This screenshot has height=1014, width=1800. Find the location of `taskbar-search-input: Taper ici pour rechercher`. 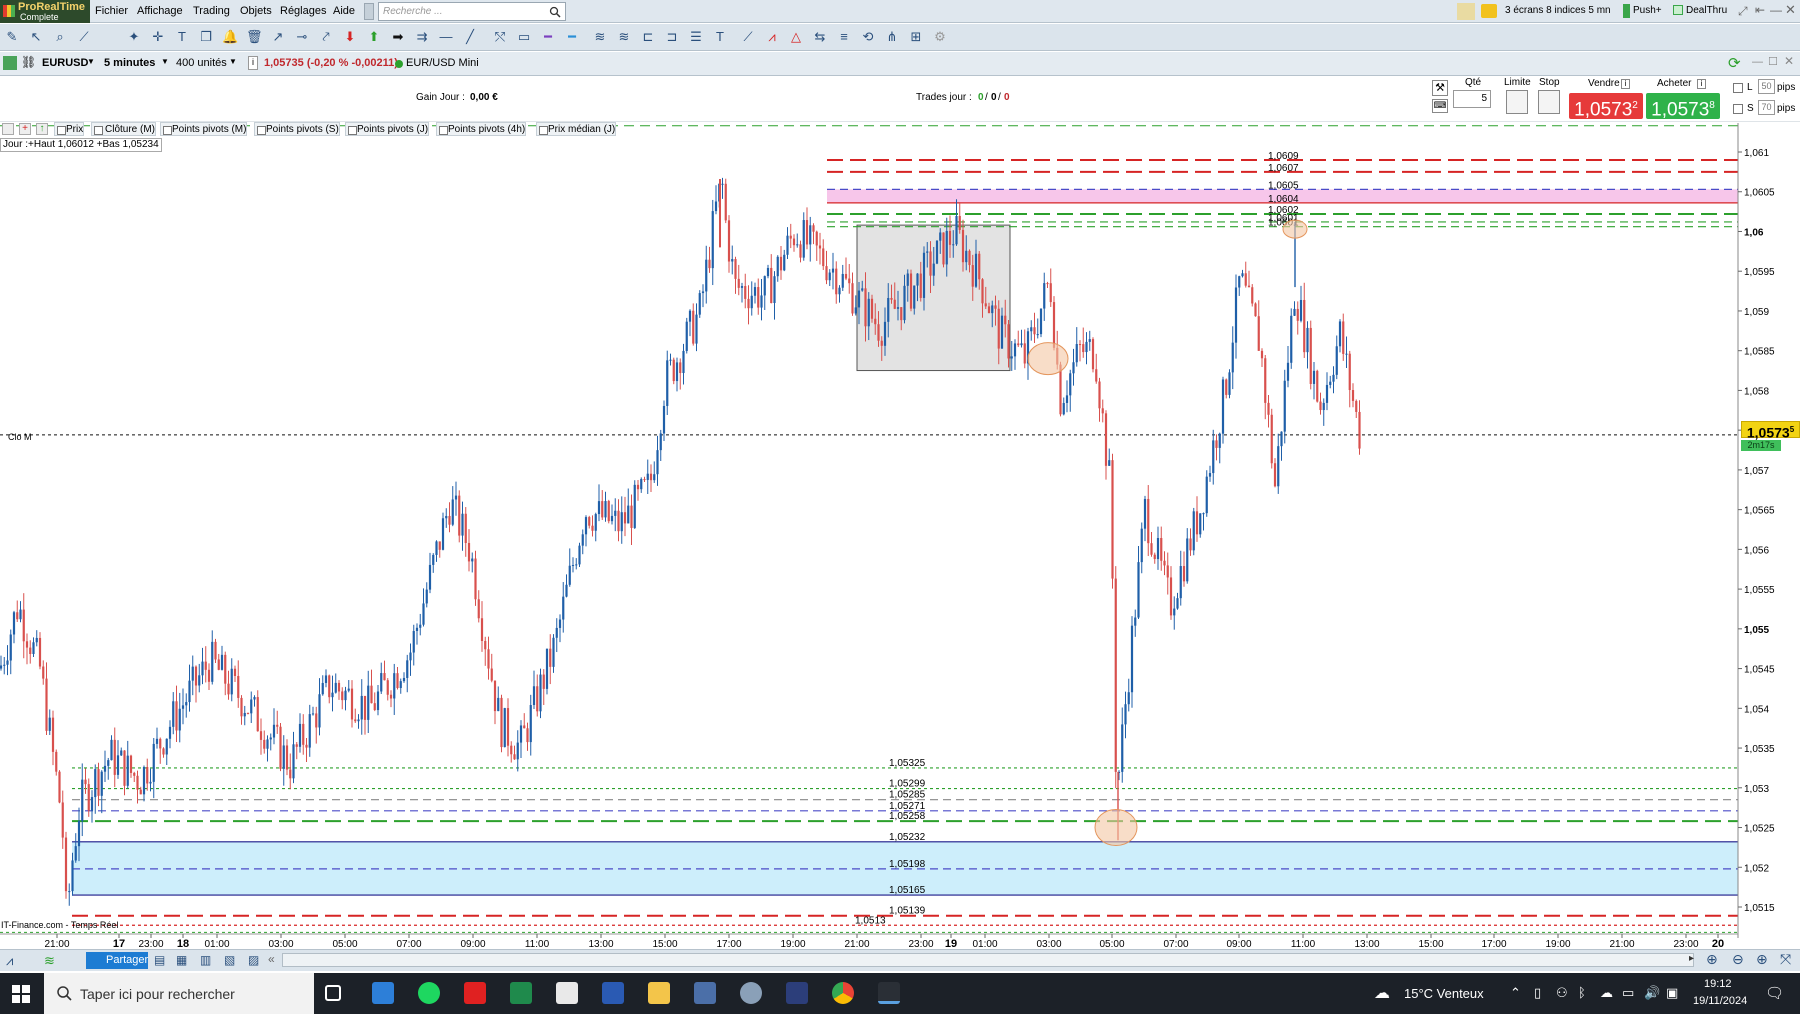

taskbar-search-input: Taper ici pour rechercher is located at coordinates (157, 994).